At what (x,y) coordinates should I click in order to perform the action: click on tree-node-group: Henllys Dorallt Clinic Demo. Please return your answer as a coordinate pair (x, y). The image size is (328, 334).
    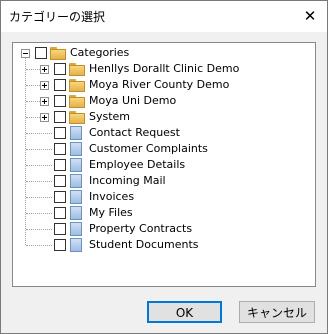
    Looking at the image, I should click on (163, 69).